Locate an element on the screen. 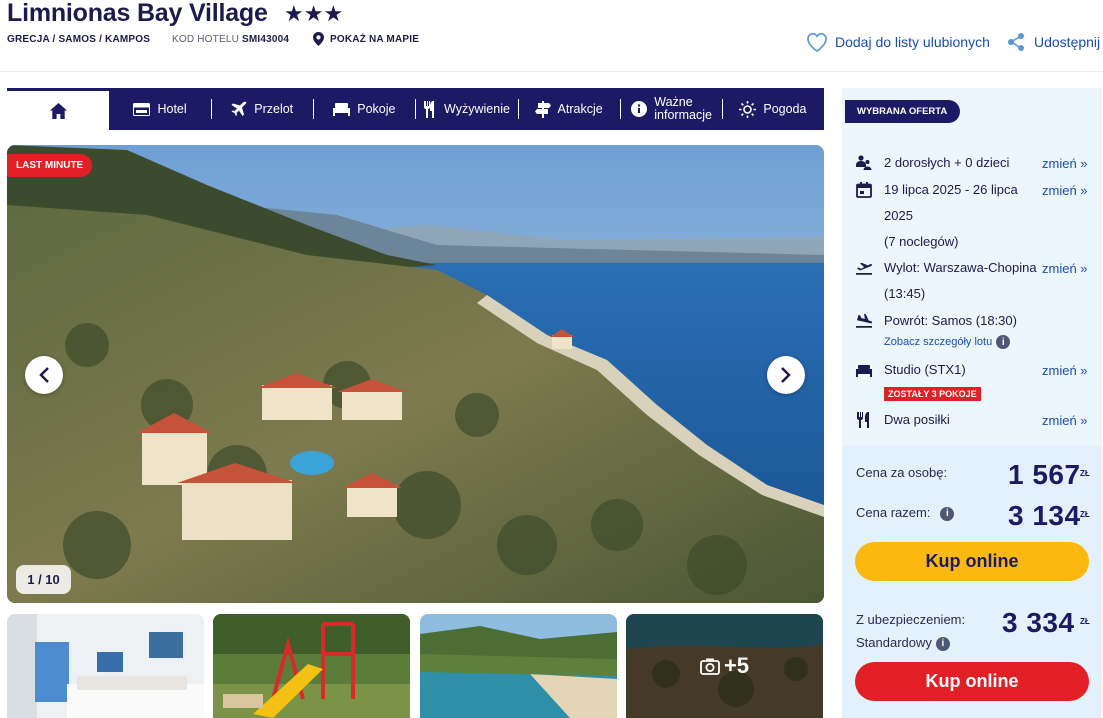  hotel-code: KOD HOTELU SMI43004 is located at coordinates (230, 39).